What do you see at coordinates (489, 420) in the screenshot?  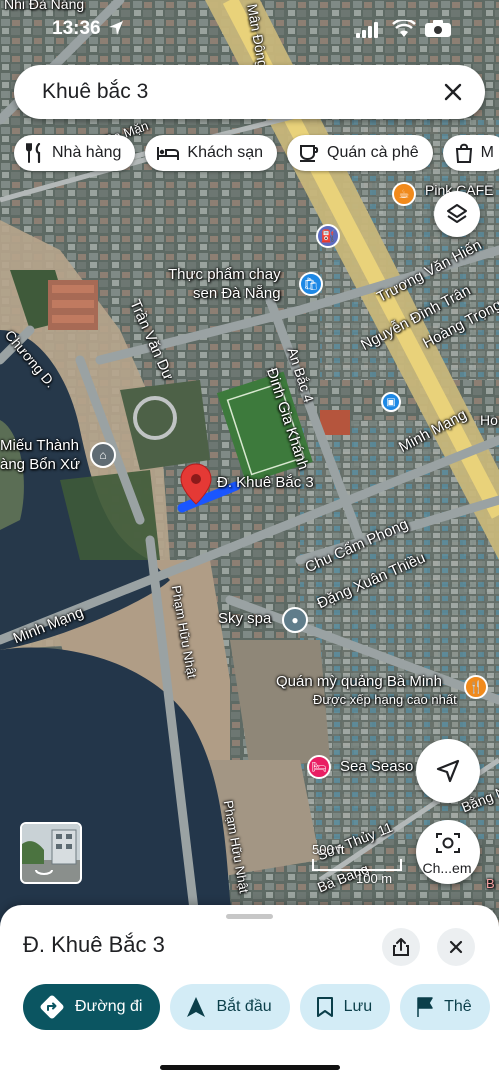 I see `label-ho: Ho` at bounding box center [489, 420].